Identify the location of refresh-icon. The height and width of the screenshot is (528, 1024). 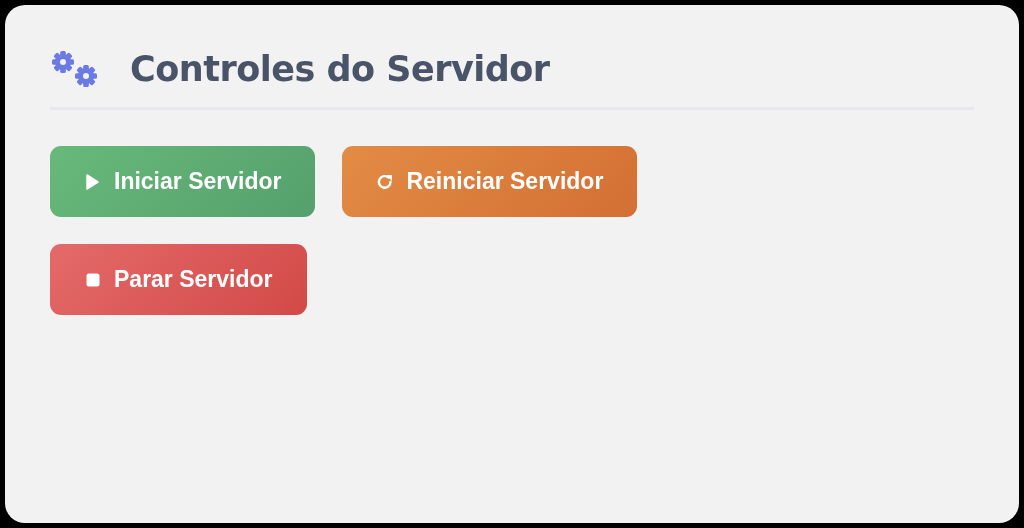
(385, 181).